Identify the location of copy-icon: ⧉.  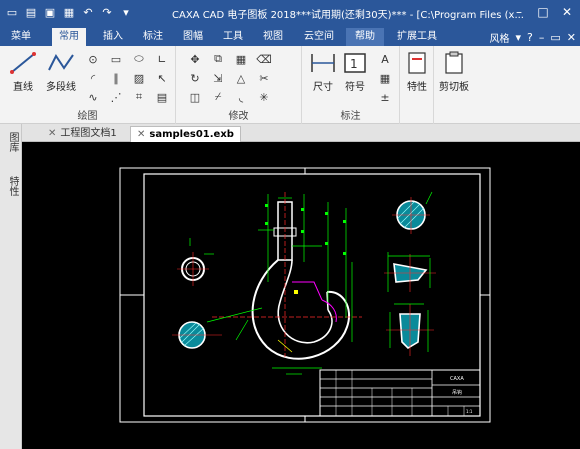
(218, 59).